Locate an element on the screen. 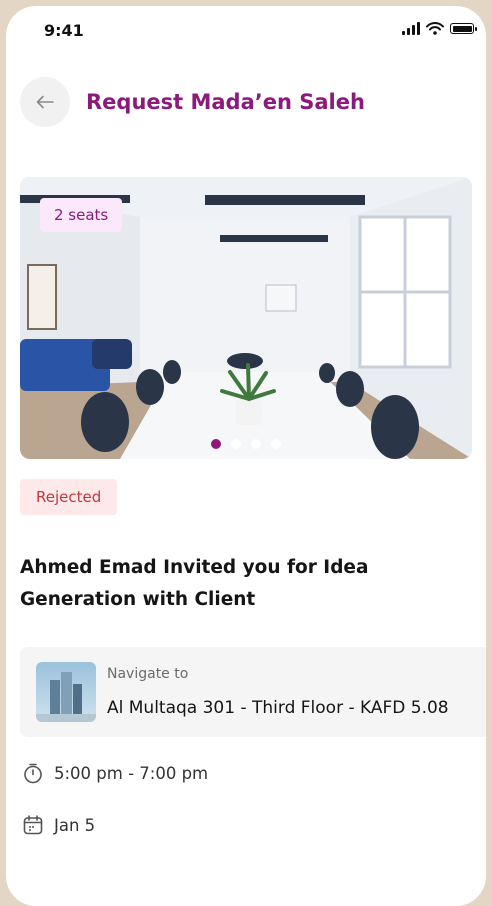 The height and width of the screenshot is (906, 492). navigate-location: Al Multaqa 301 - Third Floor - KAFD 5.08 is located at coordinates (278, 708).